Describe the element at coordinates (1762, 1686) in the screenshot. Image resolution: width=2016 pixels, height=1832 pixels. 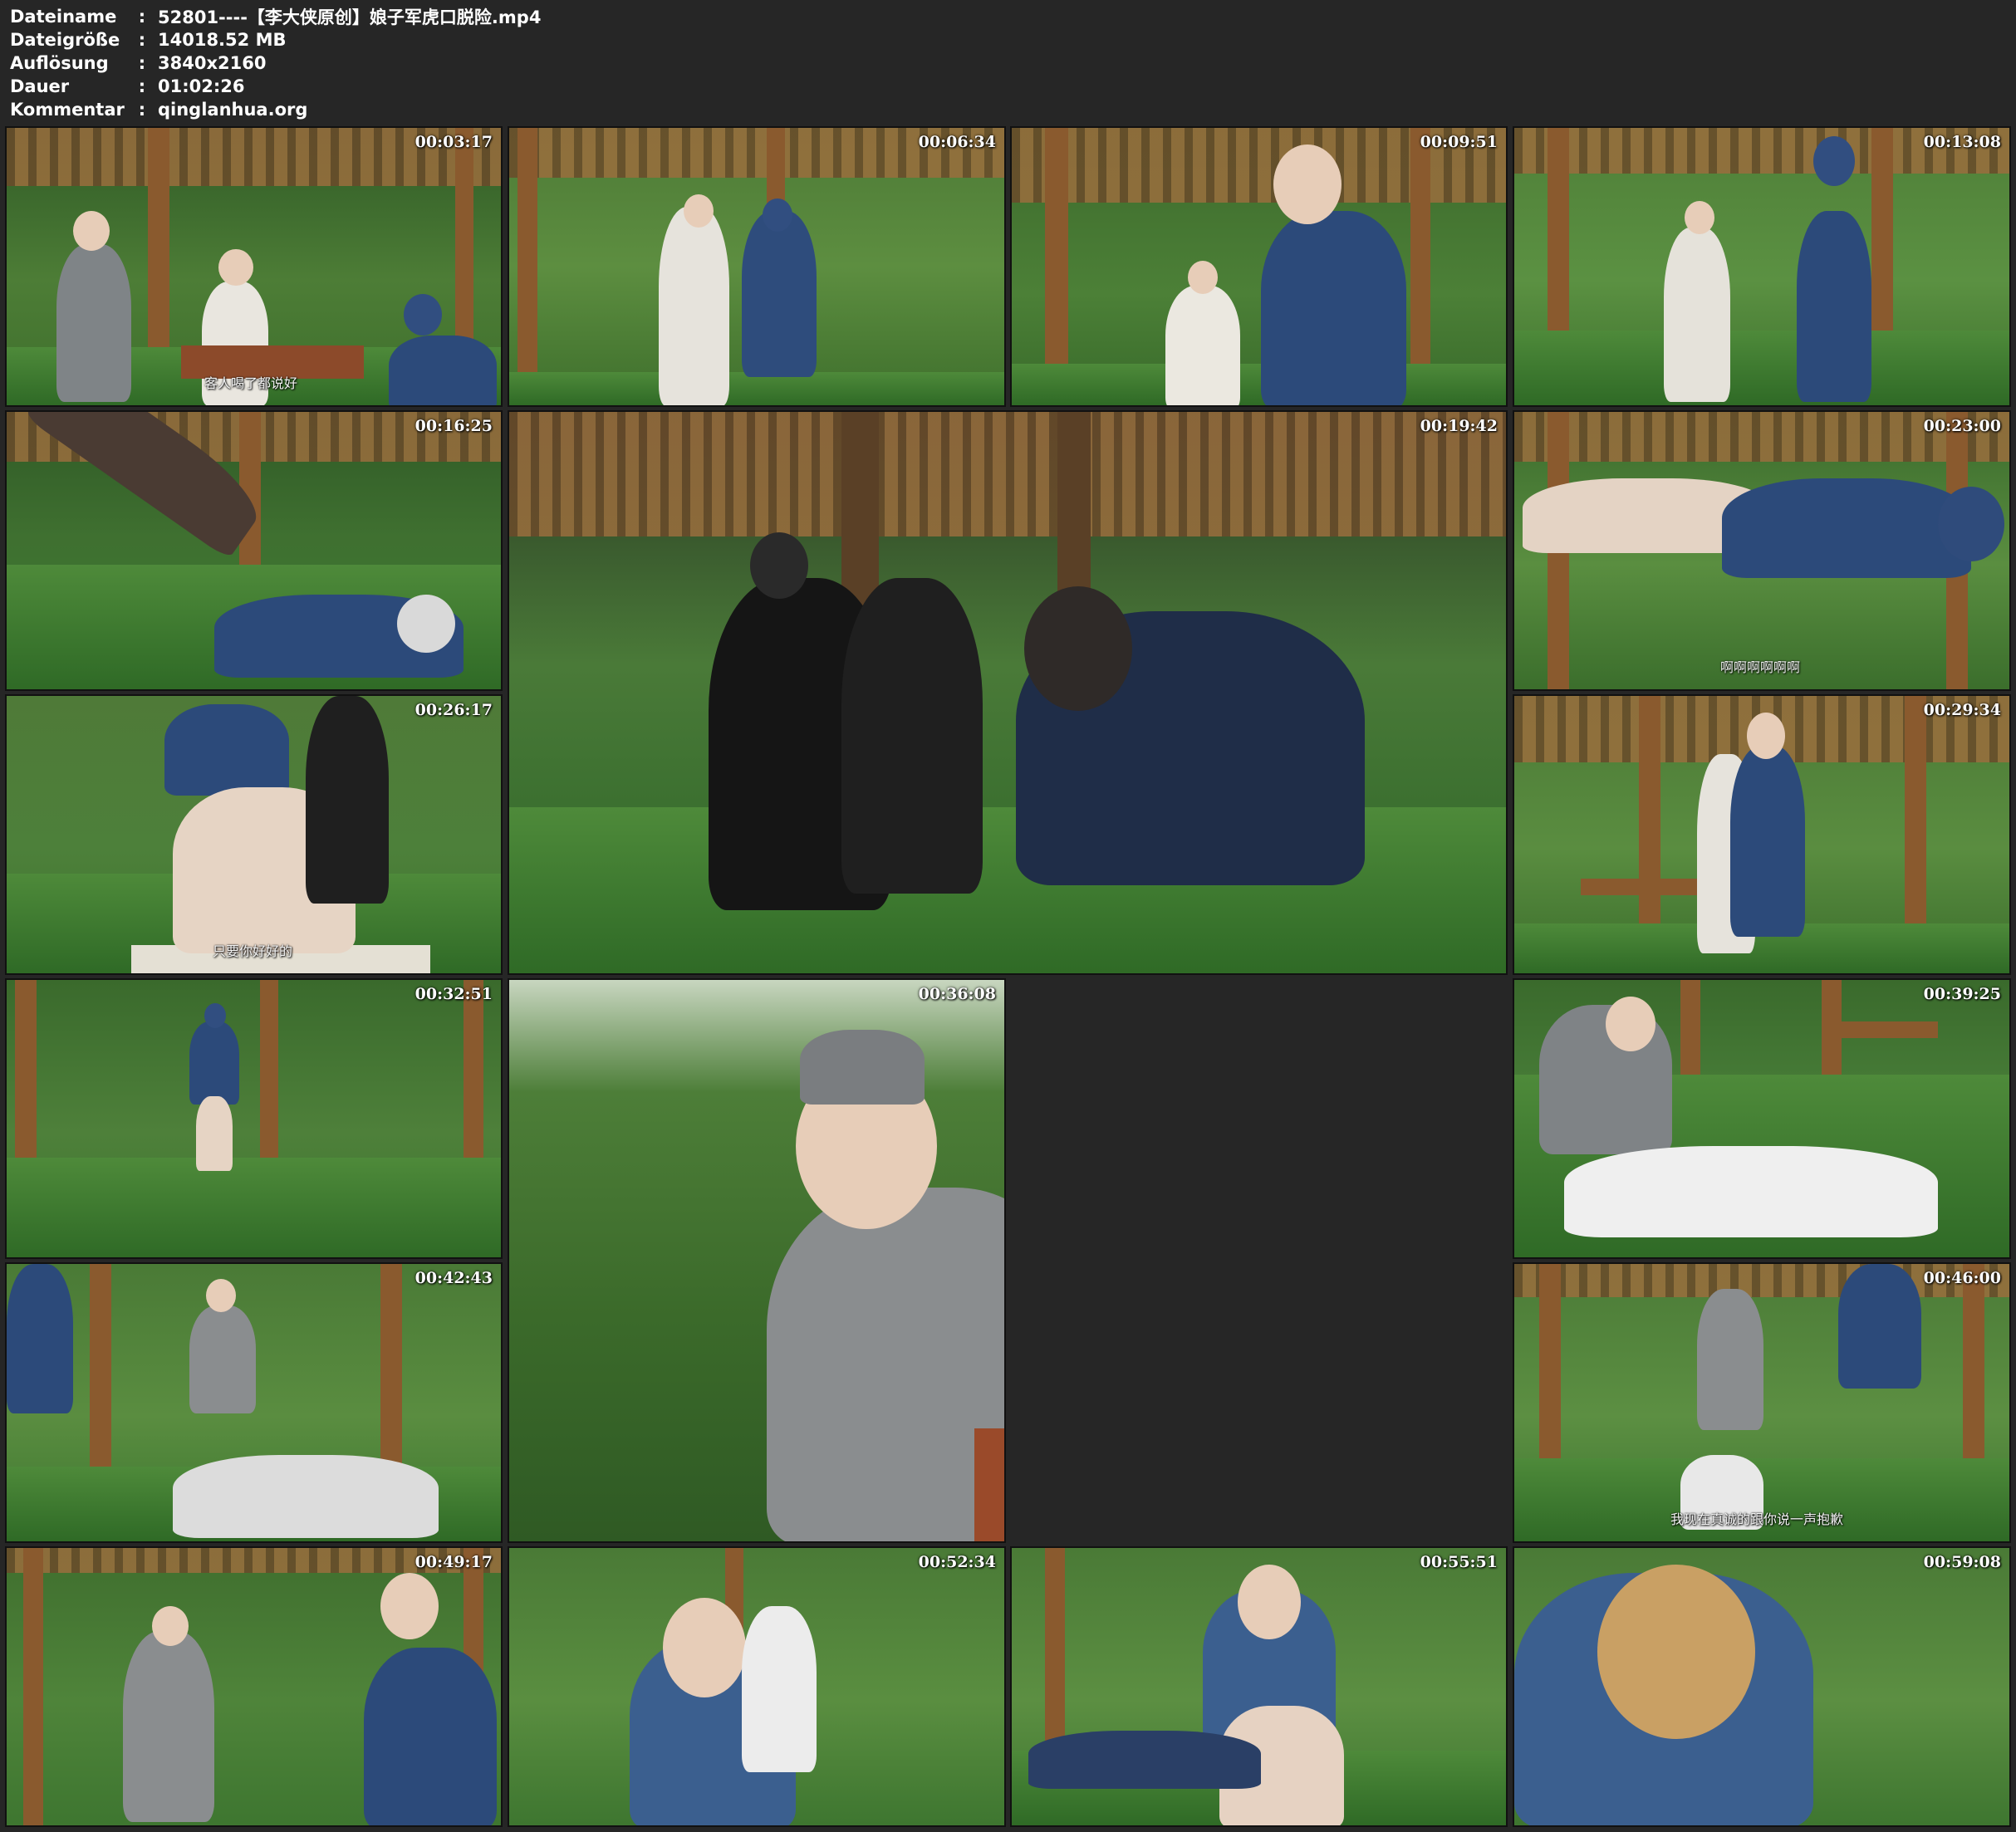
I see `video-thumbnail: 00:59:08` at that location.